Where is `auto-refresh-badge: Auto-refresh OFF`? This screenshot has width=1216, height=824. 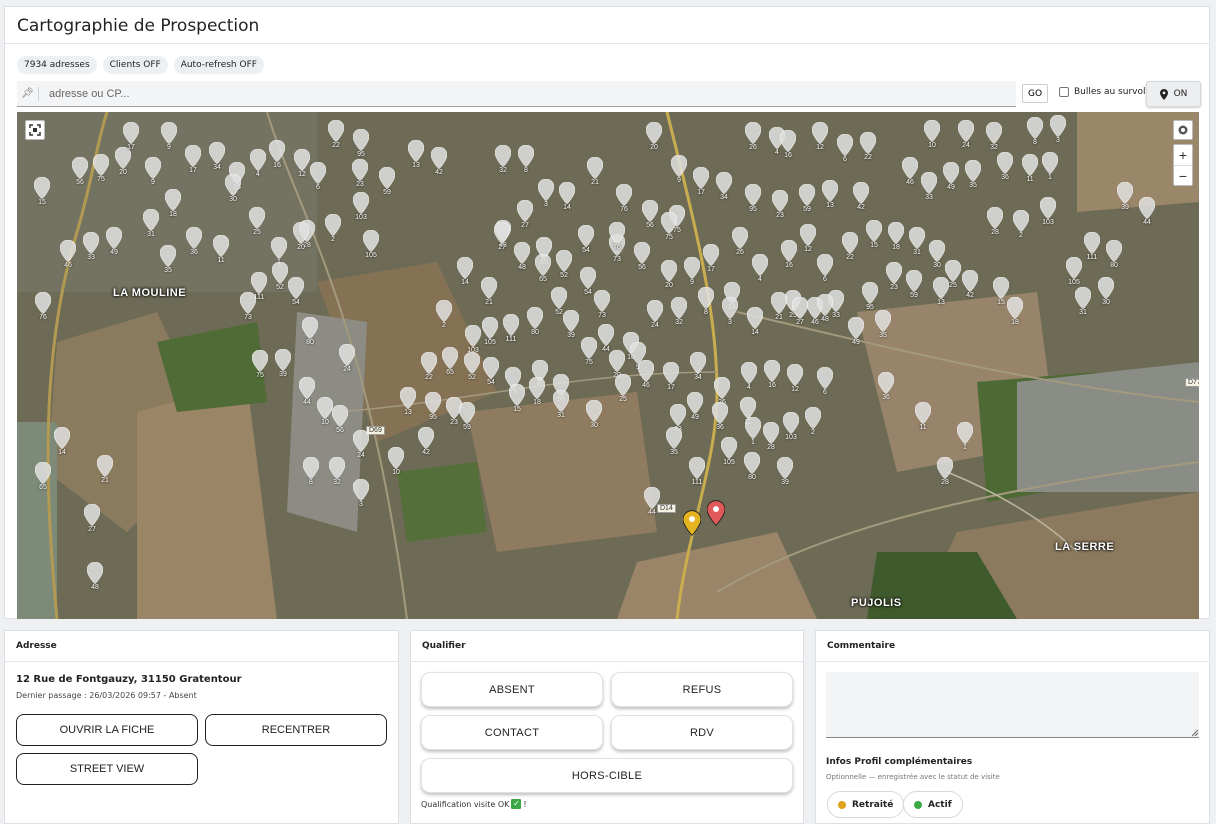
auto-refresh-badge: Auto-refresh OFF is located at coordinates (218, 65).